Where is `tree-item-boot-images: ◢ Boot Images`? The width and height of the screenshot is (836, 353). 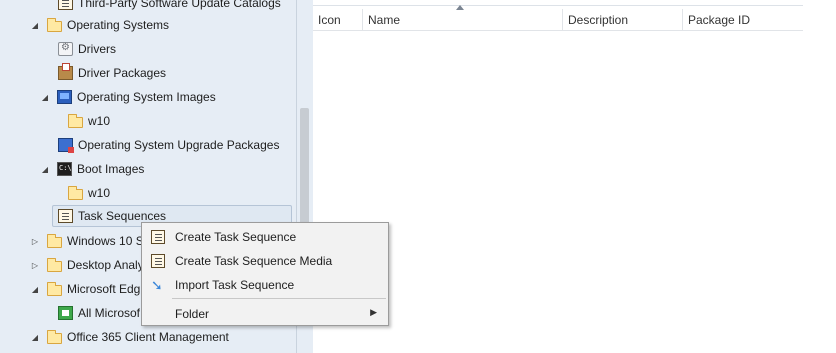
tree-item-boot-images: ◢ Boot Images is located at coordinates (92, 169).